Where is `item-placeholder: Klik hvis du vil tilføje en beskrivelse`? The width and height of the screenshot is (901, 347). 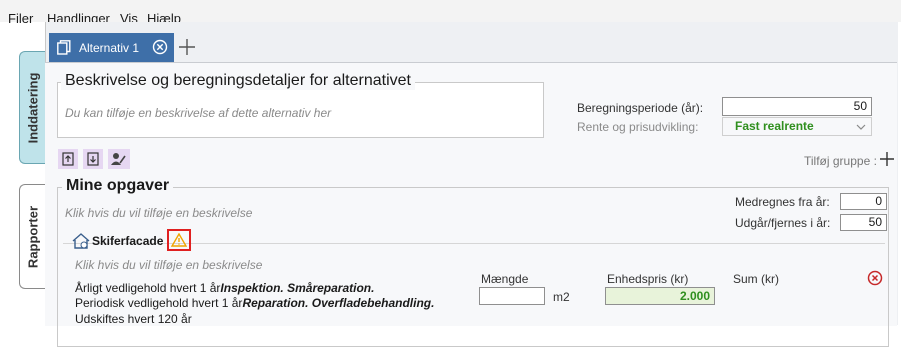
item-placeholder: Klik hvis du vil tilføje en beskrivelse is located at coordinates (168, 265).